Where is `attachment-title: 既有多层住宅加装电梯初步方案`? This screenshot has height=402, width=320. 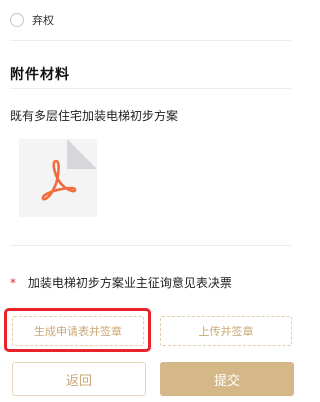
attachment-title: 既有多层住宅加装电梯初步方案 is located at coordinates (94, 116).